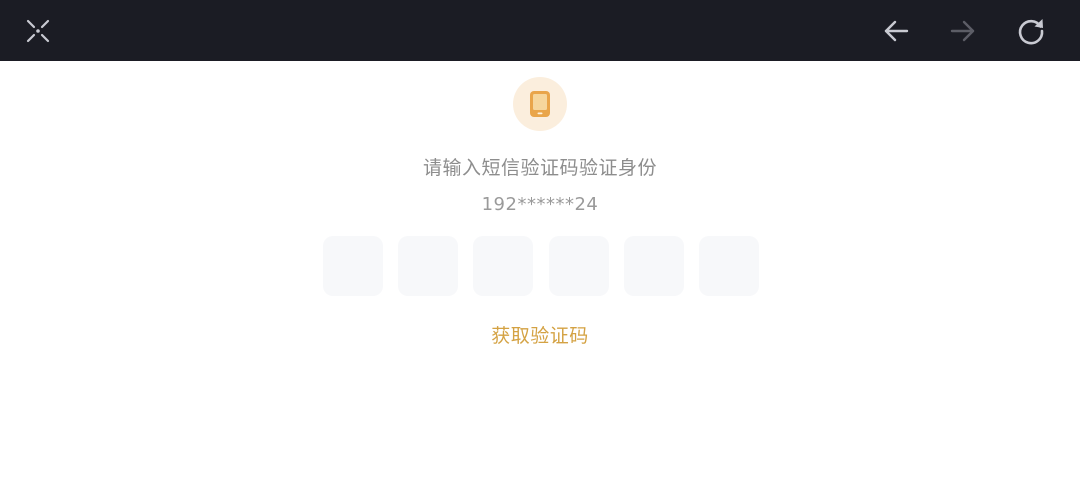 Image resolution: width=1080 pixels, height=502 pixels. Describe the element at coordinates (540, 30) in the screenshot. I see `top-navigation-bar` at that location.